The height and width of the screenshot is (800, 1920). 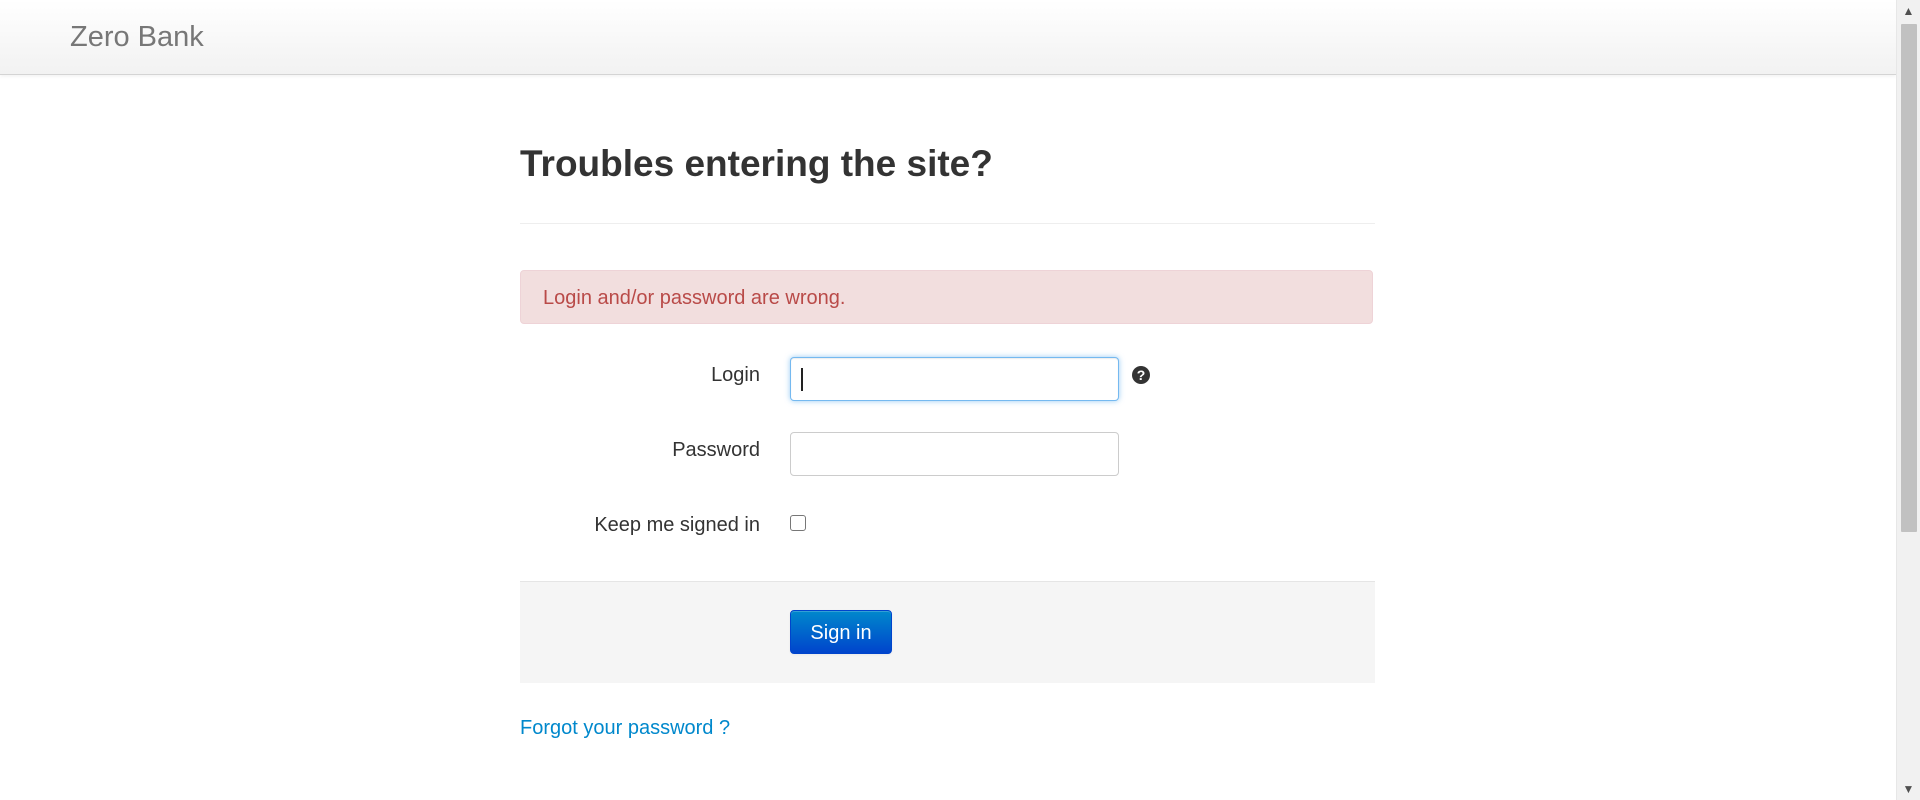 What do you see at coordinates (1908, 11) in the screenshot?
I see `scroll-up-icon: ▲` at bounding box center [1908, 11].